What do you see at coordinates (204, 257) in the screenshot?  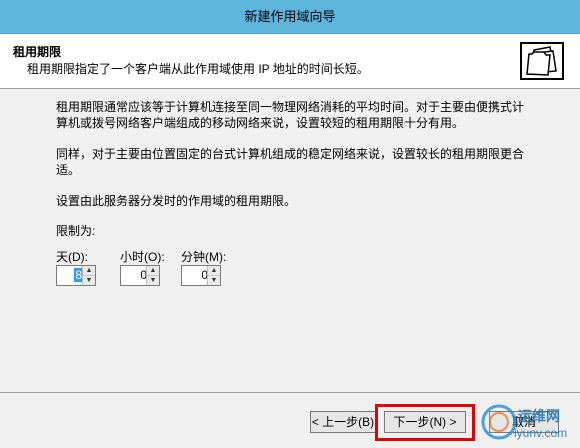 I see `minutes-label: 分钟(M):` at bounding box center [204, 257].